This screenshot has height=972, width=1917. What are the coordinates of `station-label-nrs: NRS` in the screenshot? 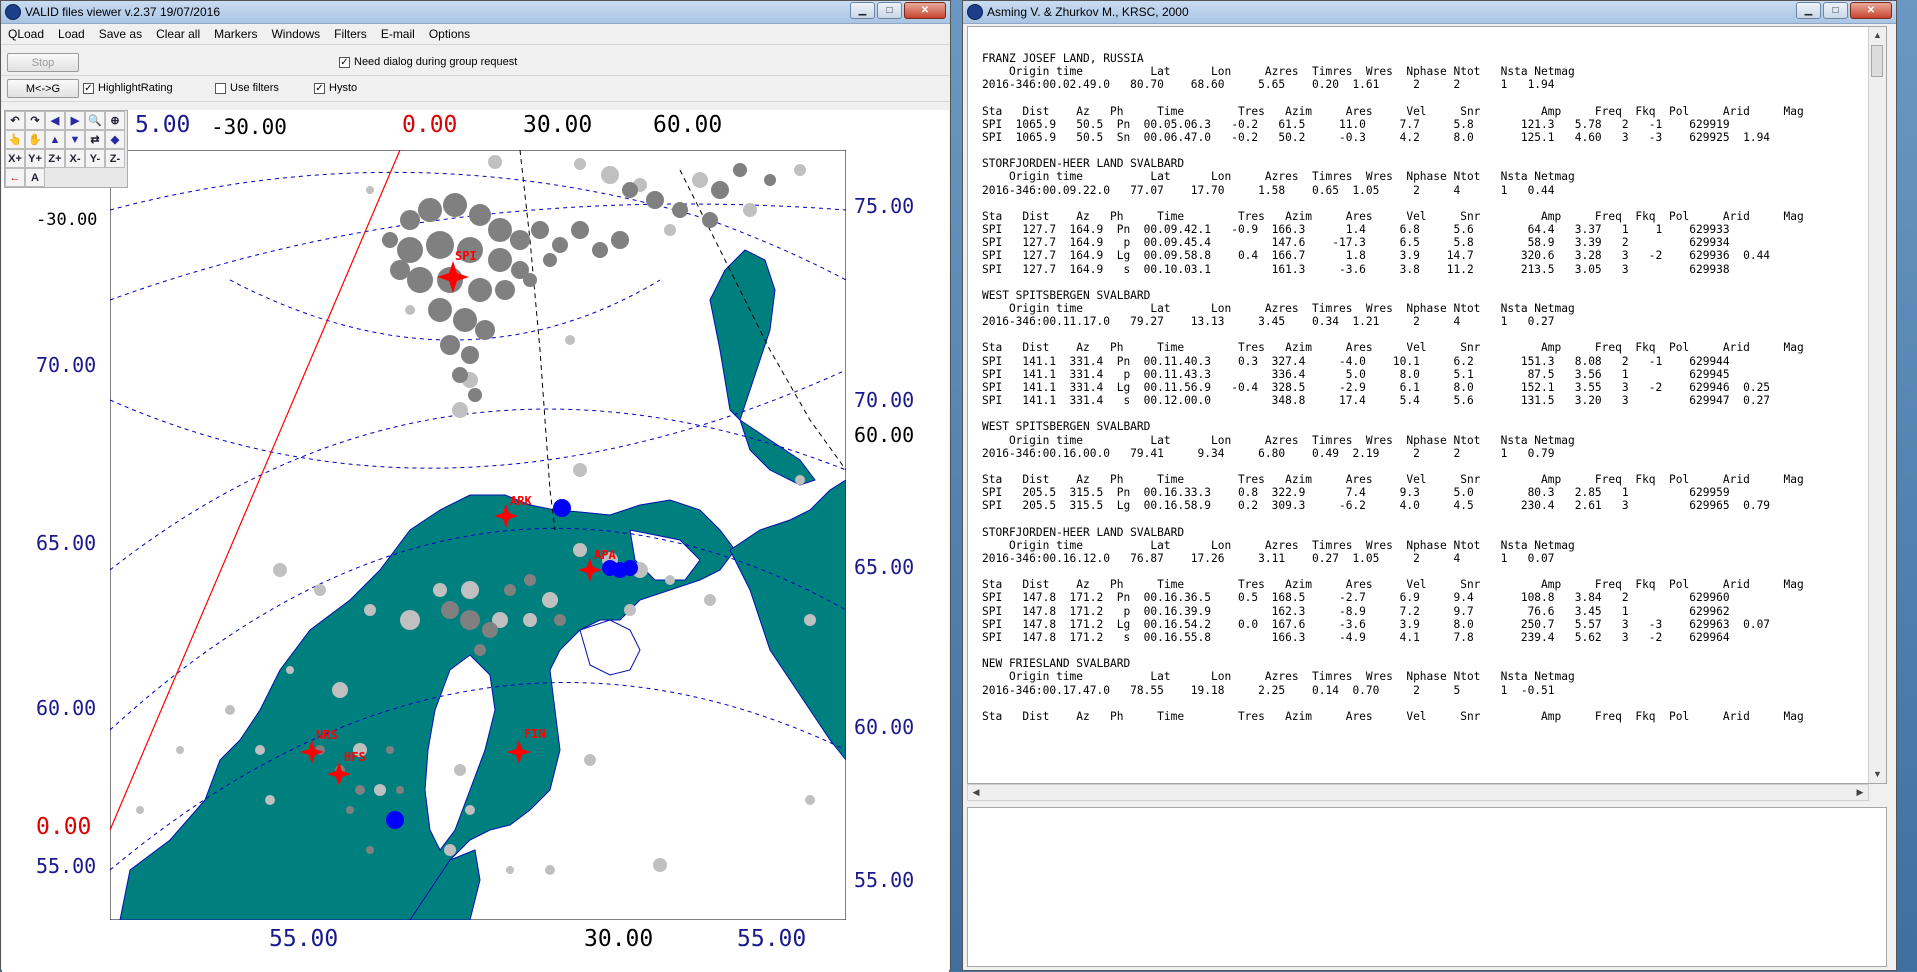 It's located at (327, 735).